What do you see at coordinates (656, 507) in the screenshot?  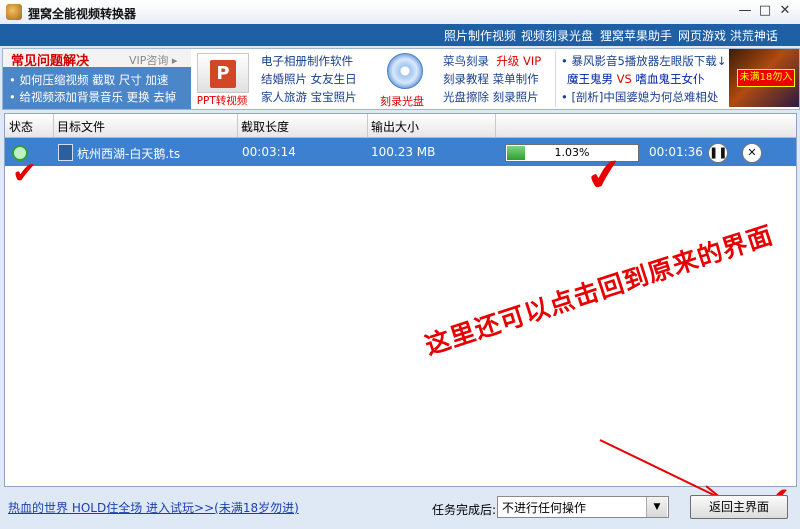 I see `chevron-down-icon: ▼` at bounding box center [656, 507].